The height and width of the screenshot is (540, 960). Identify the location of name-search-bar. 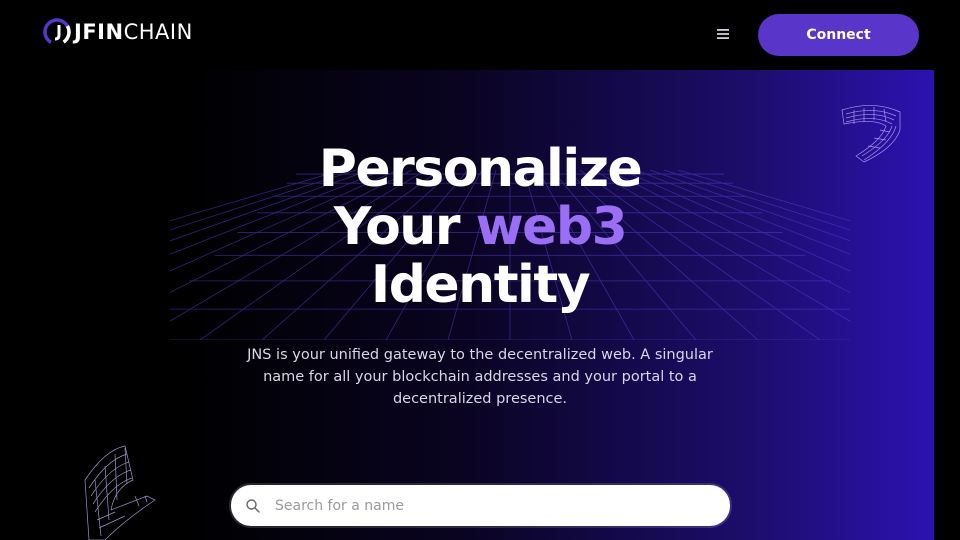
(480, 505).